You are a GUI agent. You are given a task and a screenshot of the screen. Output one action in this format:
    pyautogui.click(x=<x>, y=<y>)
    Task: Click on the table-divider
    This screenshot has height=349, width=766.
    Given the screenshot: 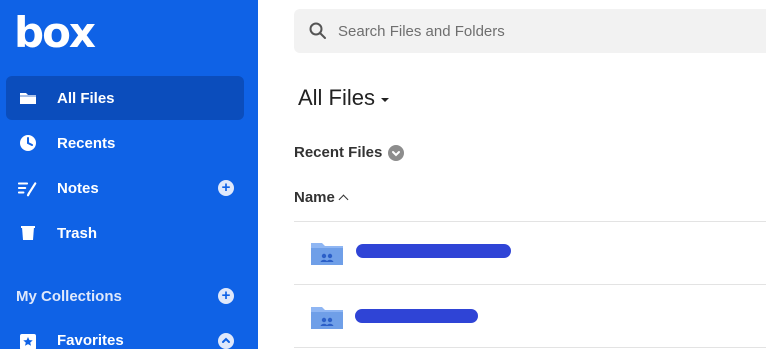 What is the action you would take?
    pyautogui.click(x=530, y=347)
    